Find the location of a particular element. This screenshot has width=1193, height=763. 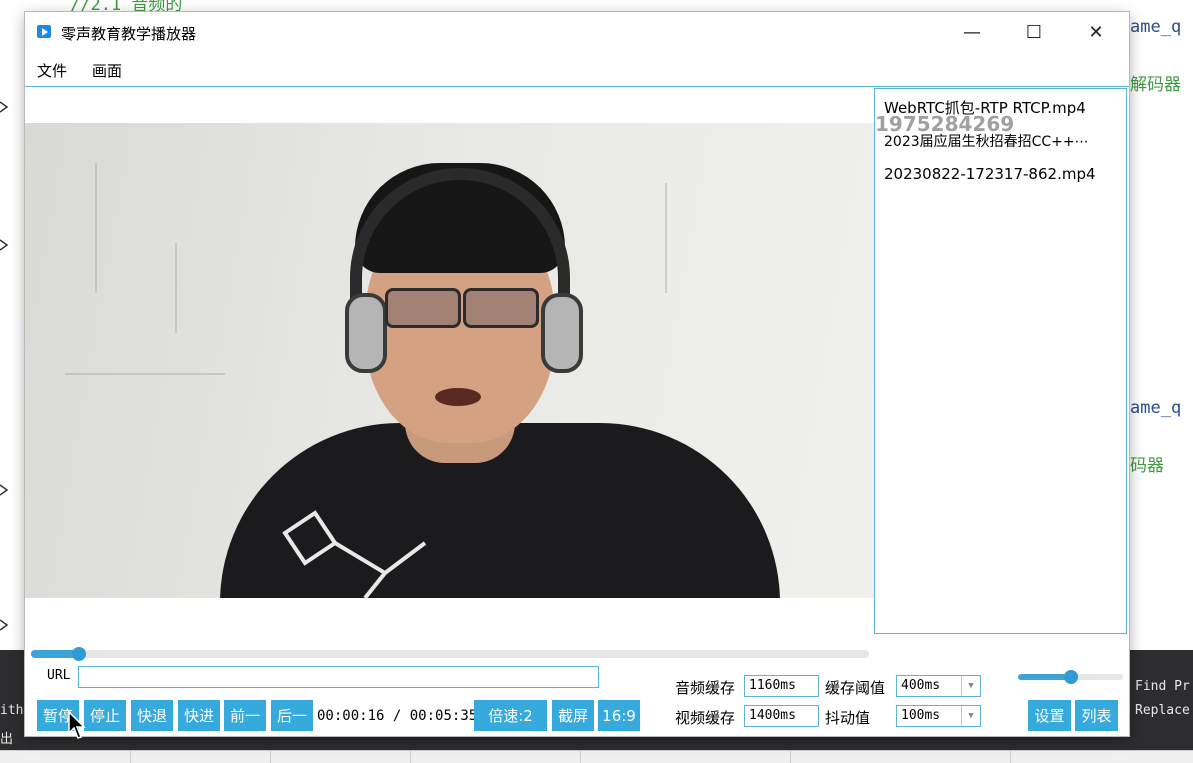

window-title: 零声教育教学播放器 is located at coordinates (129, 34).